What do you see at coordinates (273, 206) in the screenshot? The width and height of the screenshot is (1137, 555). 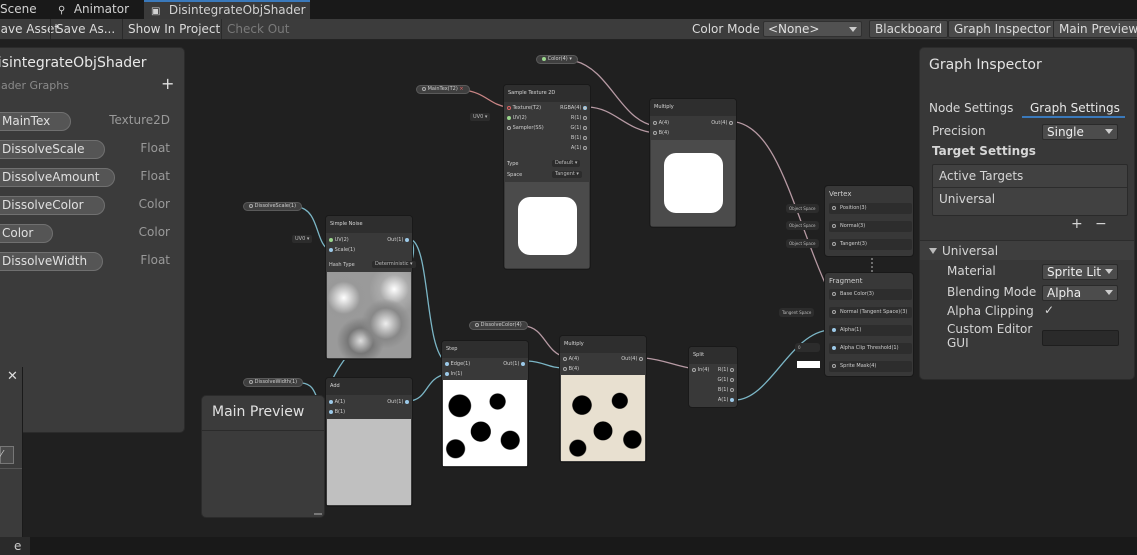 I see `dissolve-scale-chip: DissolveScale(1)` at bounding box center [273, 206].